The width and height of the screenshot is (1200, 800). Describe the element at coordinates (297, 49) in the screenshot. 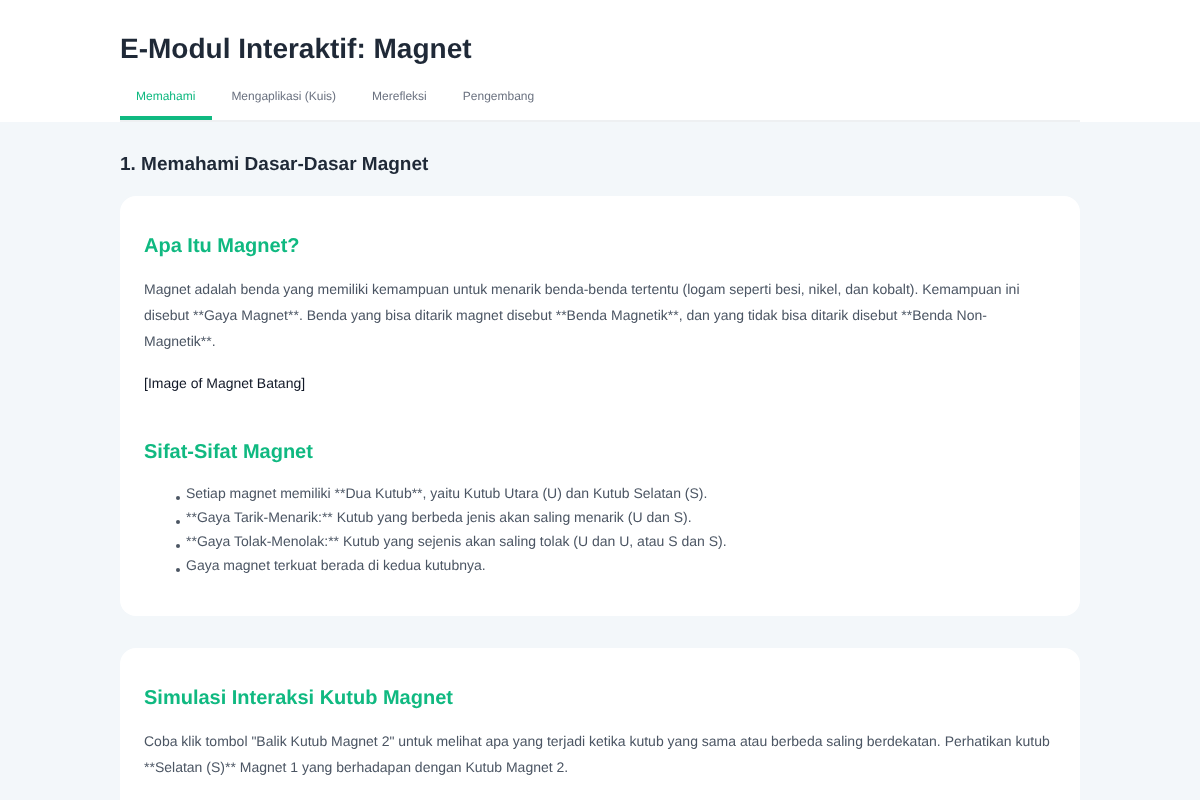

I see `page-title: E-Modul Interaktif: Magnet` at that location.